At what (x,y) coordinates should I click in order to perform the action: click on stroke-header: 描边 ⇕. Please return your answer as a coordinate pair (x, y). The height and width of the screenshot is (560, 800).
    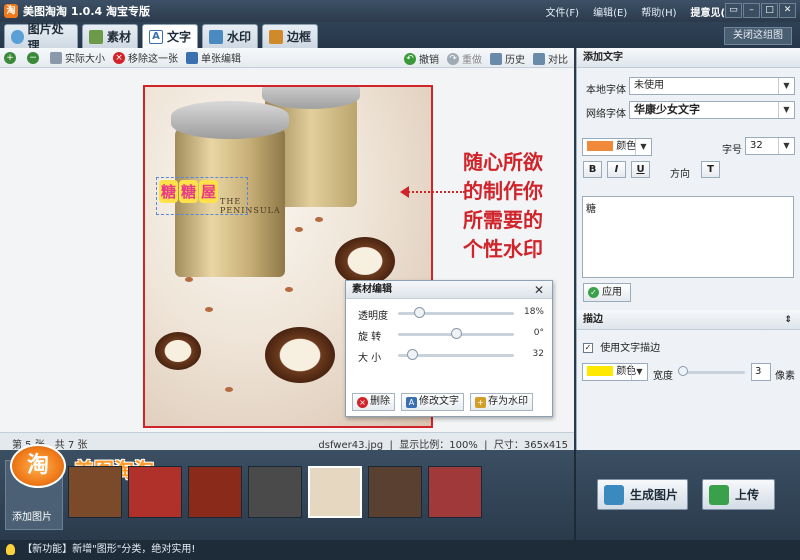
    Looking at the image, I should click on (688, 320).